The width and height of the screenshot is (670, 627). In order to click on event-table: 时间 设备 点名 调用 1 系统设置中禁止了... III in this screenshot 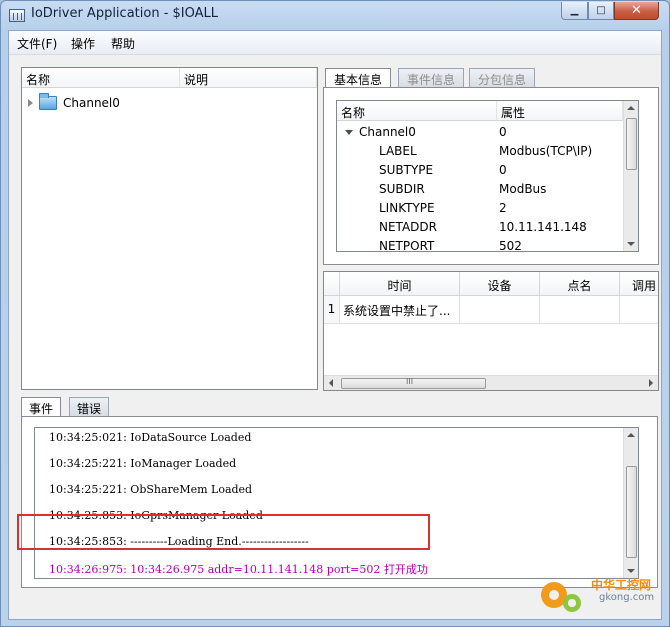, I will do `click(491, 331)`.